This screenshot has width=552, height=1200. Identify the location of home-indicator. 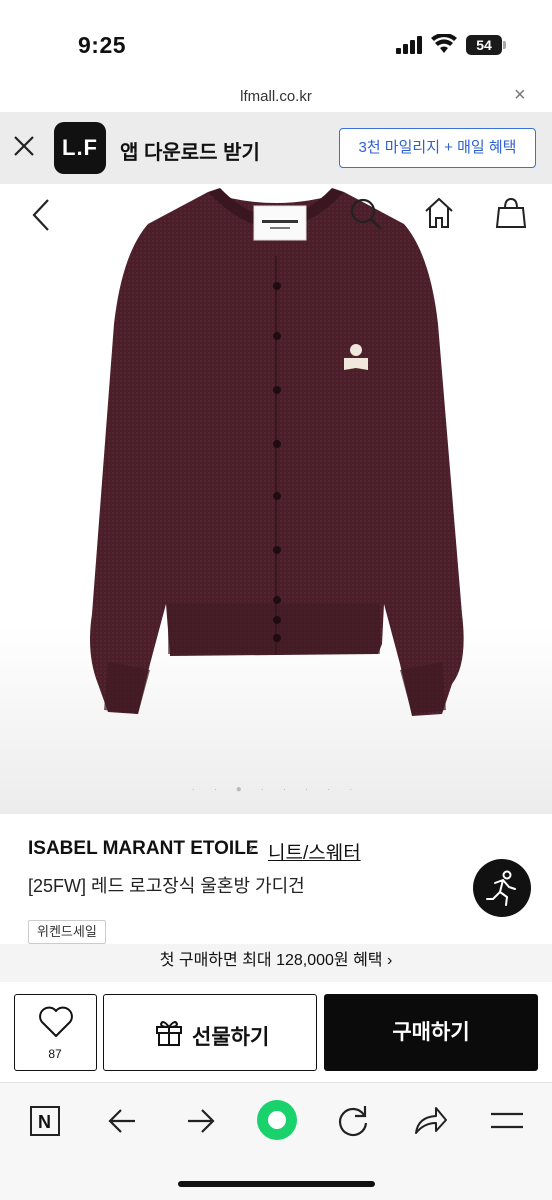
(276, 1184).